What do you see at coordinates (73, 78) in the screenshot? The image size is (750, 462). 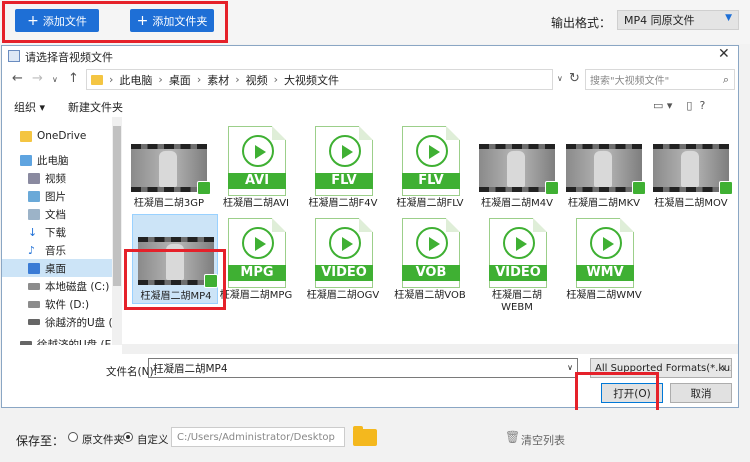 I see `up-arrow-icon: ↑` at bounding box center [73, 78].